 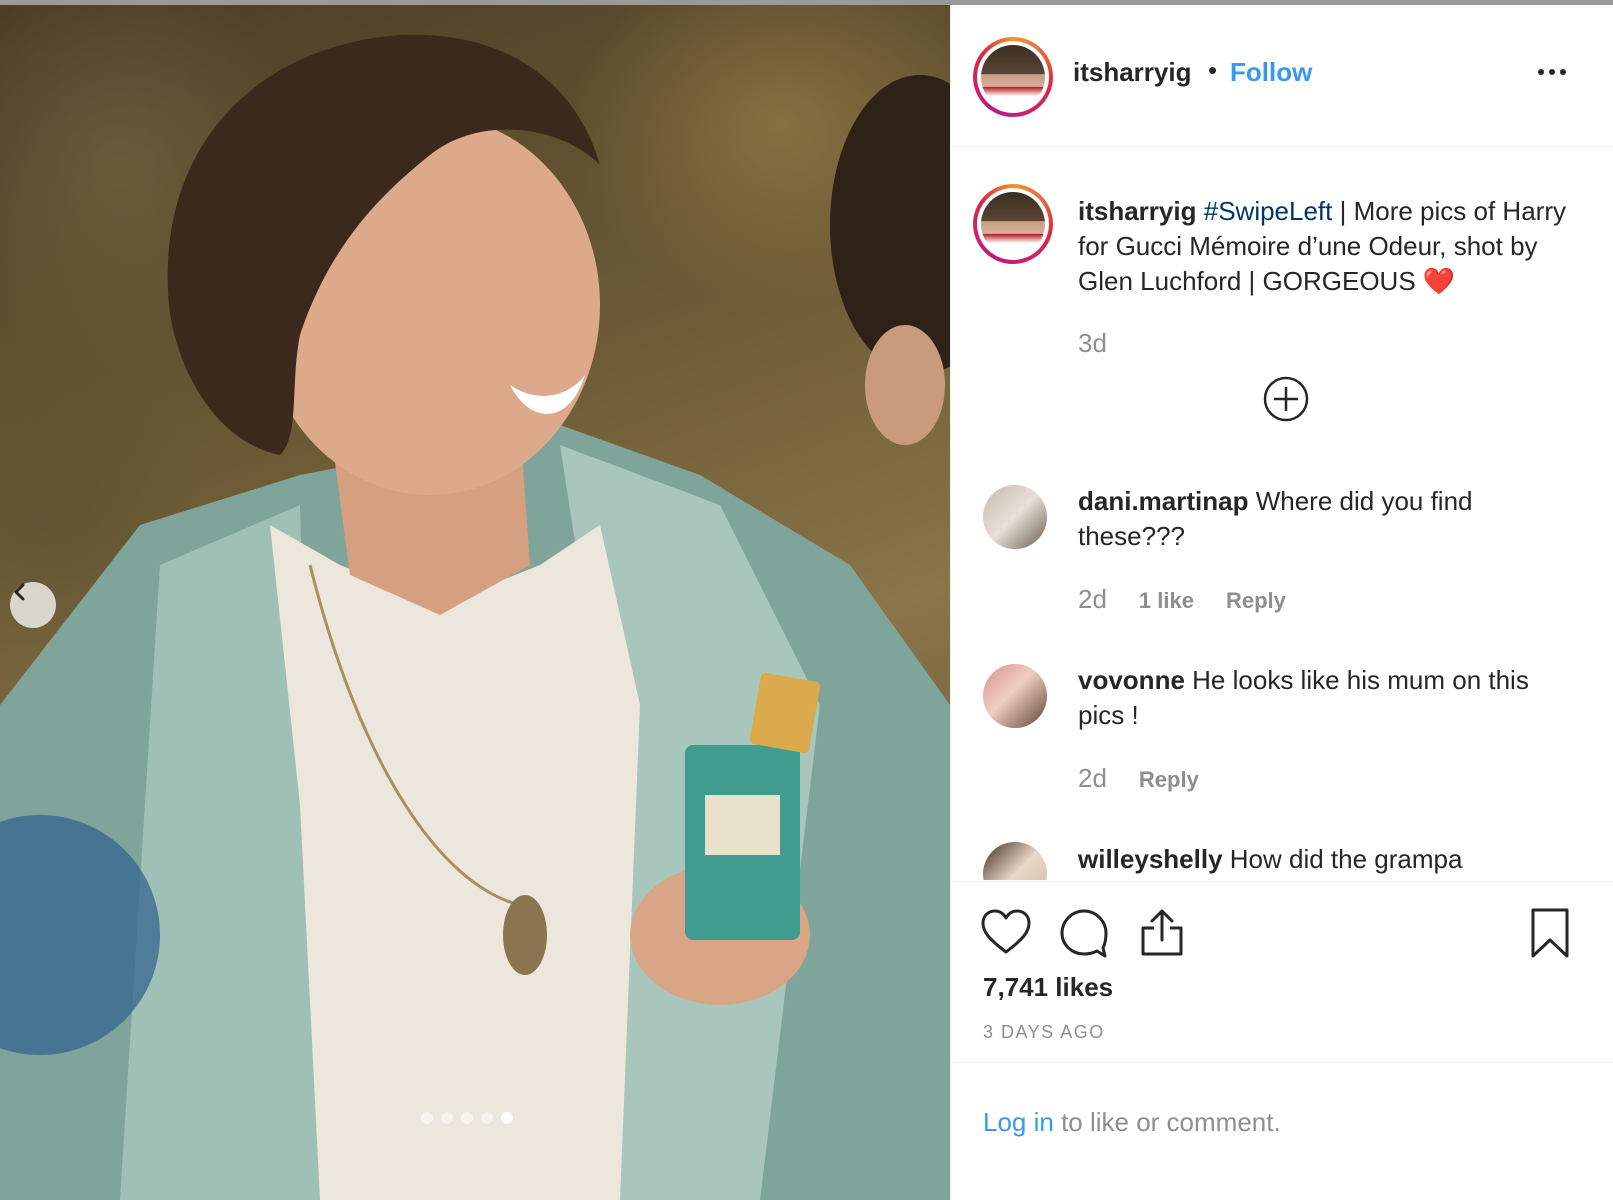 I want to click on heart-icon, so click(x=1006, y=933).